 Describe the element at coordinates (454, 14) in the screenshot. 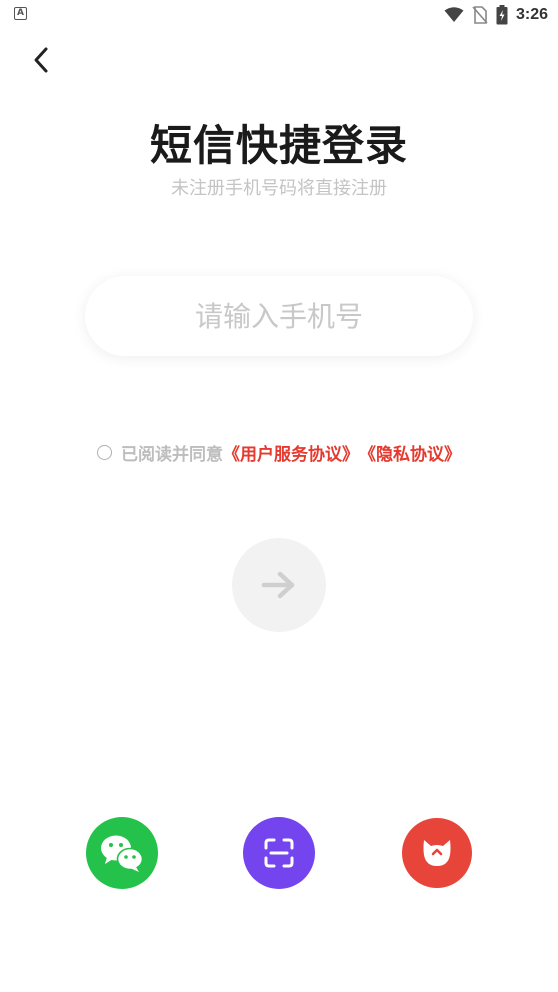

I see `wifi-icon` at that location.